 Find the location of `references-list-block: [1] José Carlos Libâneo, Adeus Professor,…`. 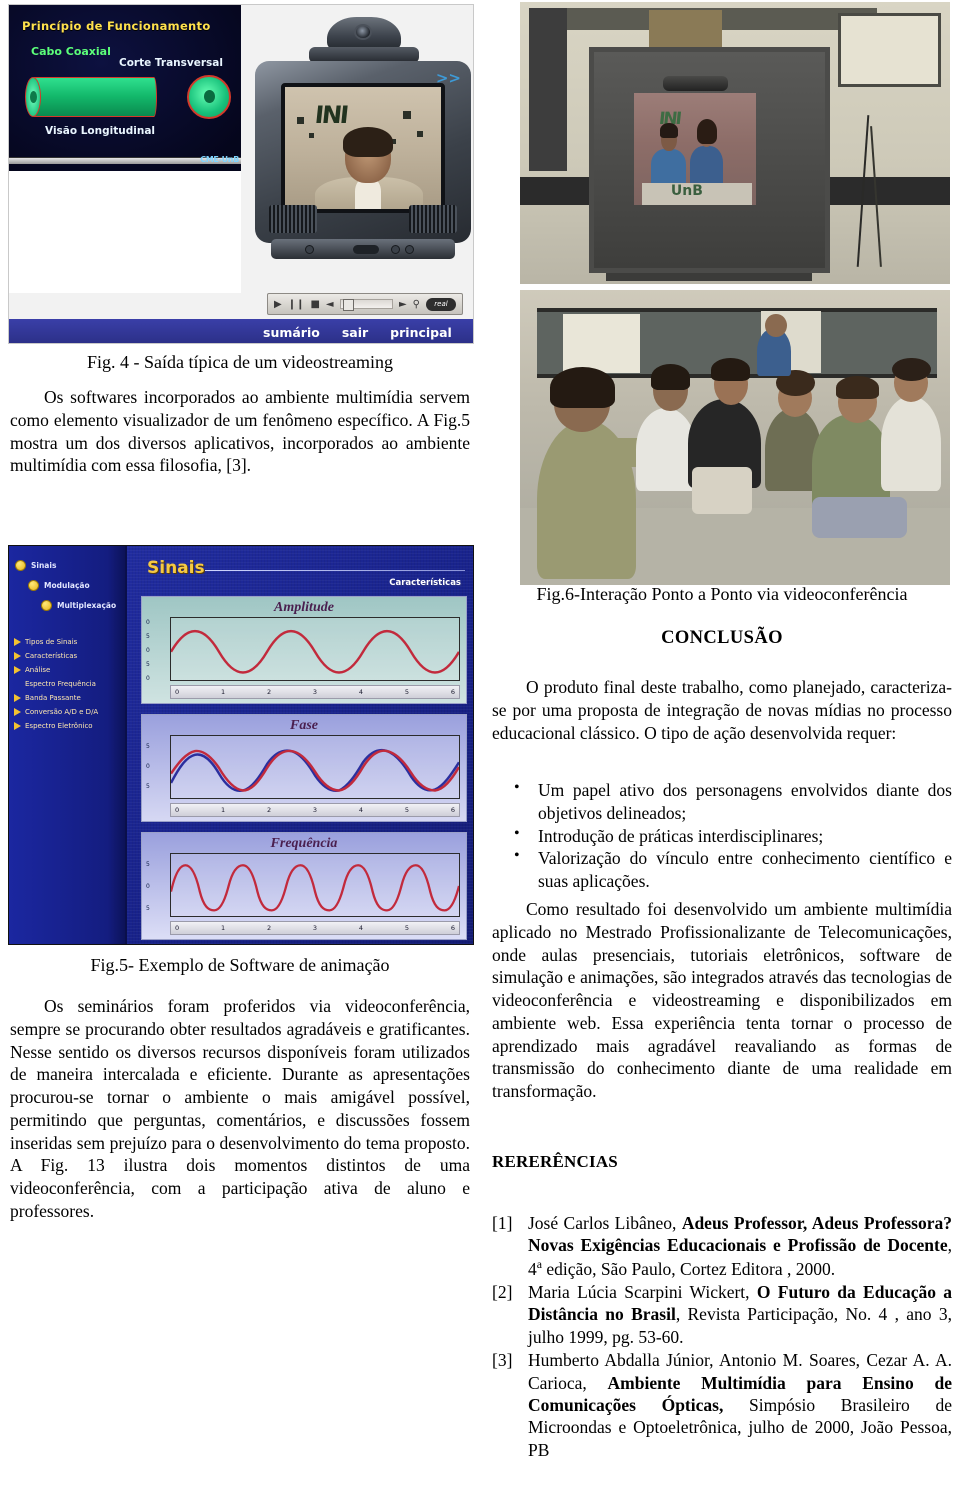

references-list-block: [1] José Carlos Libâneo, Adeus Professor,… is located at coordinates (722, 1337).